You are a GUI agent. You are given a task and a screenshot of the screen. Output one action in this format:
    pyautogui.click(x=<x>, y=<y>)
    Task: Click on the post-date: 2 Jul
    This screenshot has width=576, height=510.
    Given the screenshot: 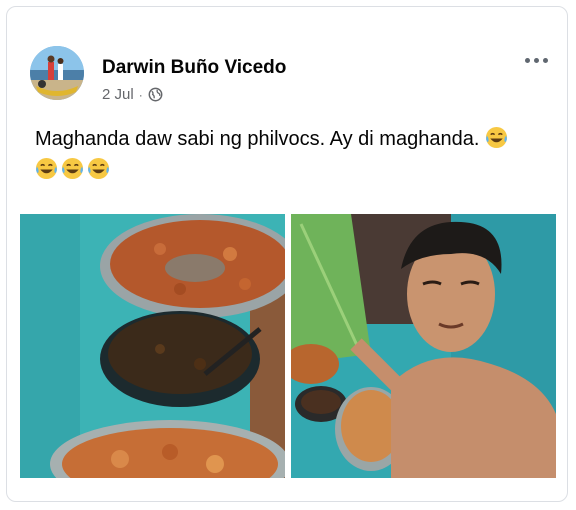 What is the action you would take?
    pyautogui.click(x=118, y=94)
    